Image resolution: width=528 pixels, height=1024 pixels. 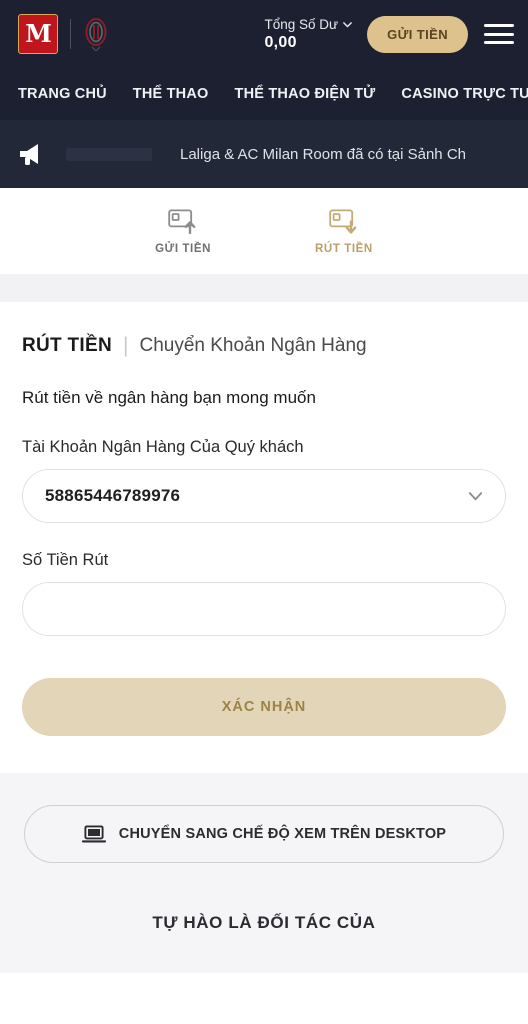 I want to click on amount-input-shell, so click(x=264, y=609).